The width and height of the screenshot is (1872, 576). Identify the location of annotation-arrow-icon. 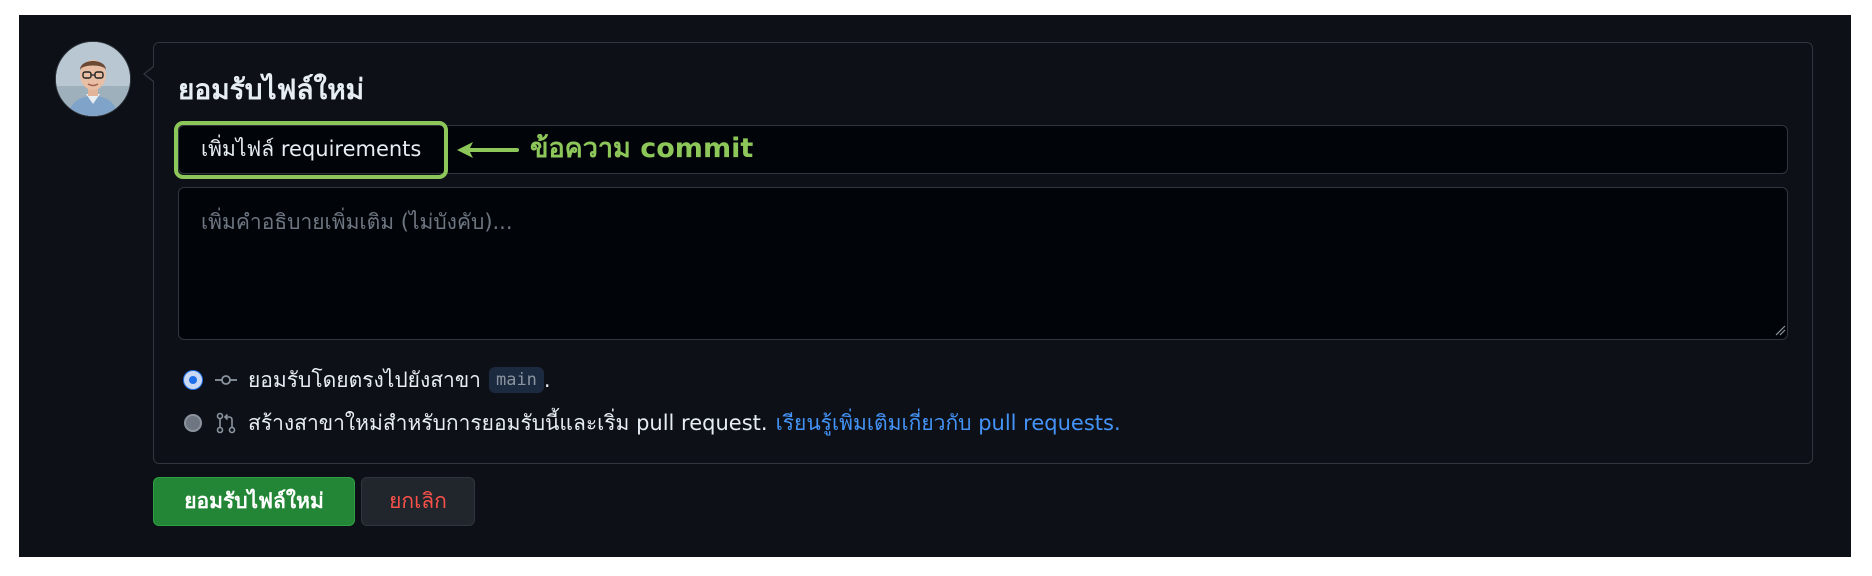
(488, 150).